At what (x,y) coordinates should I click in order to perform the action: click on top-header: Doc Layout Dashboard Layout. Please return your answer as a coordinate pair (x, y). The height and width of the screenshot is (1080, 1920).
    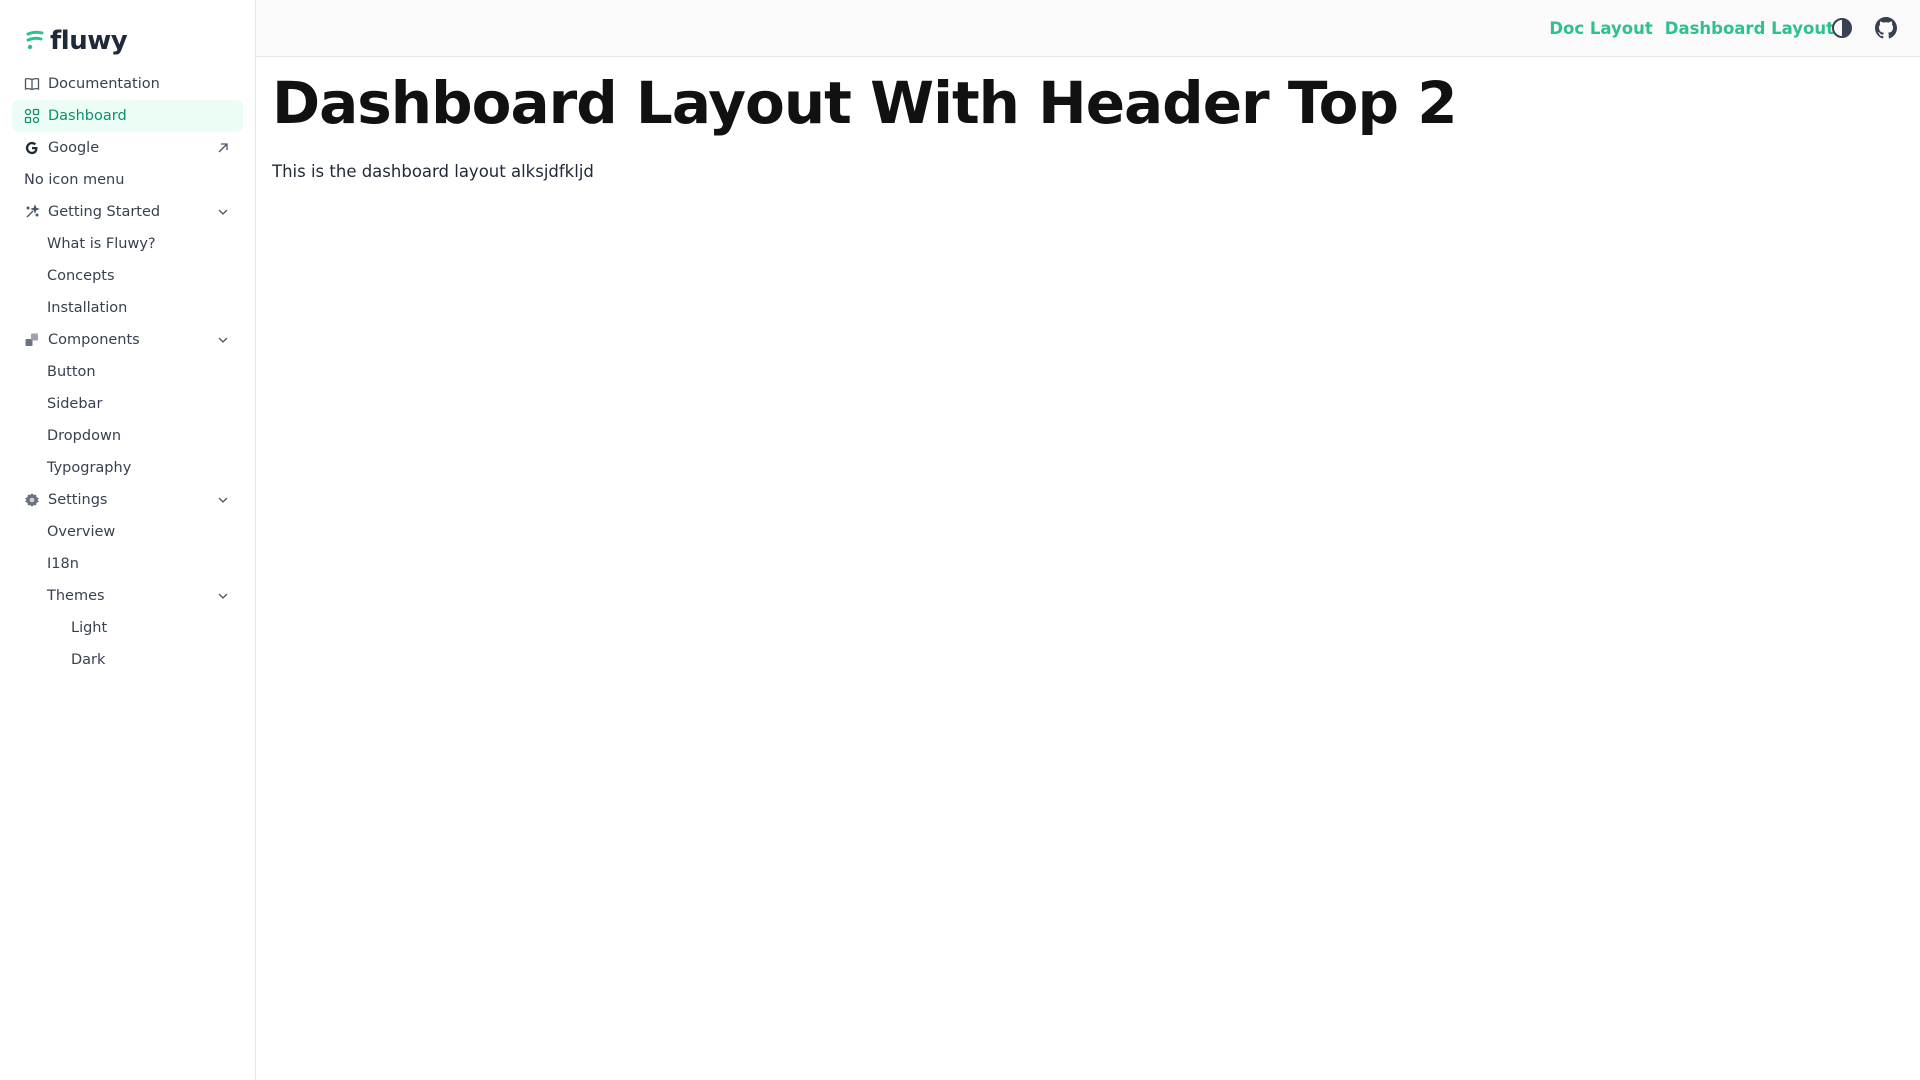
    Looking at the image, I should click on (1088, 28).